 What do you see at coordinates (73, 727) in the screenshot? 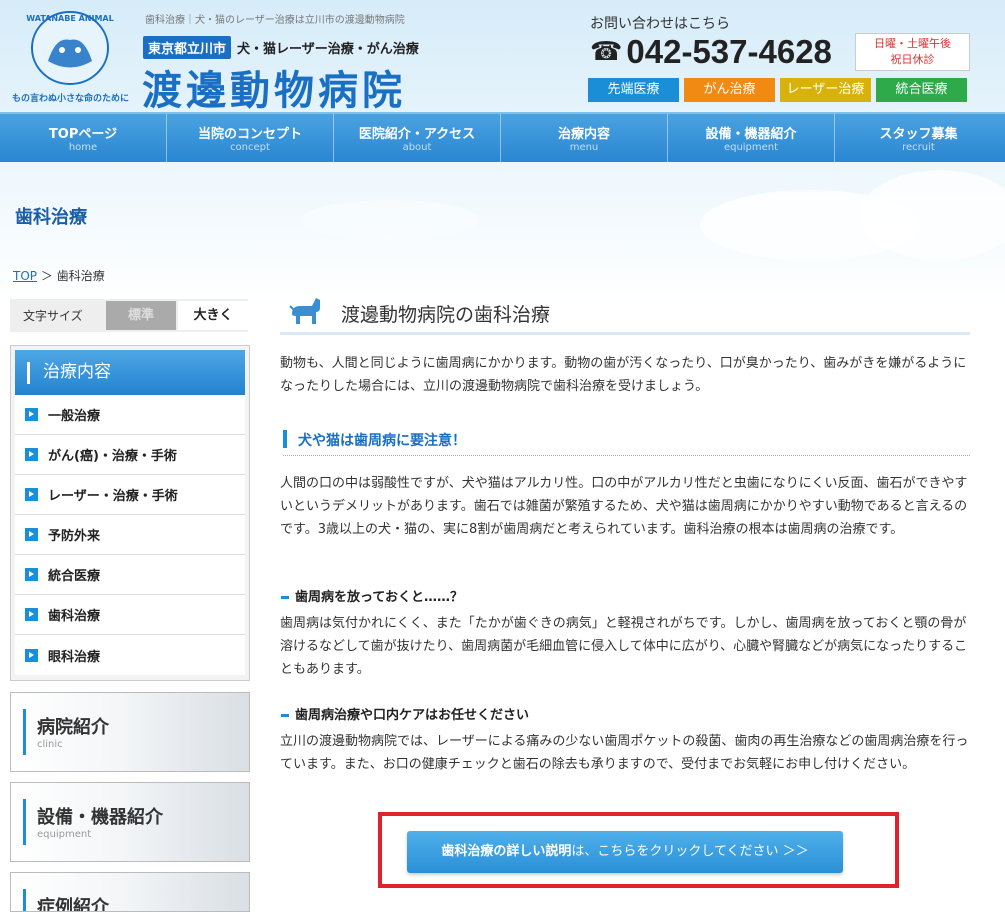
I see `banner-clinic-title: 病院紹介` at bounding box center [73, 727].